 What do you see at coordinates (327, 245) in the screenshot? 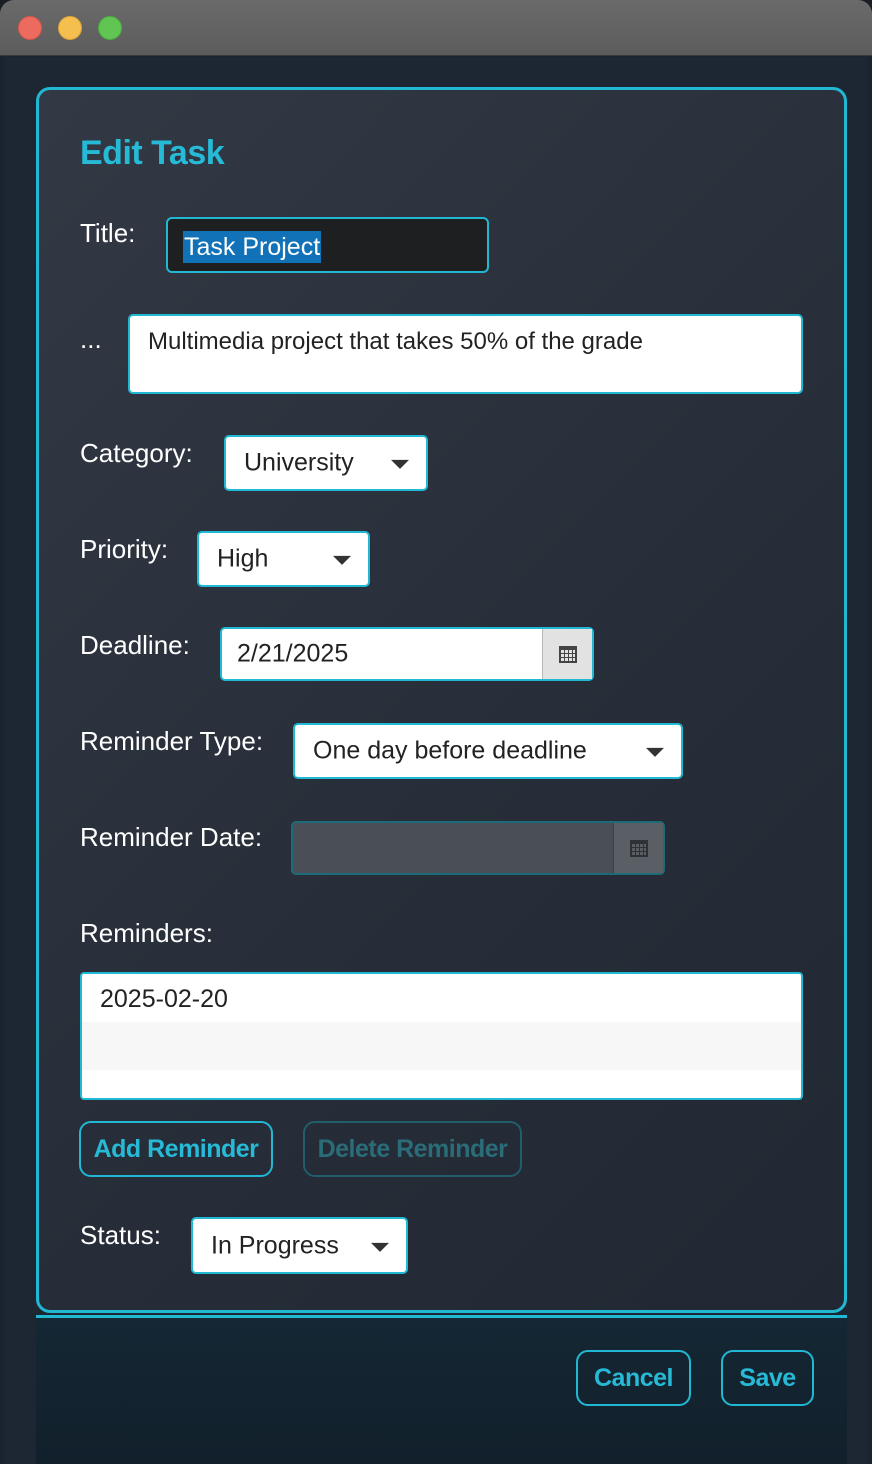
I see `title-input: Task Project` at bounding box center [327, 245].